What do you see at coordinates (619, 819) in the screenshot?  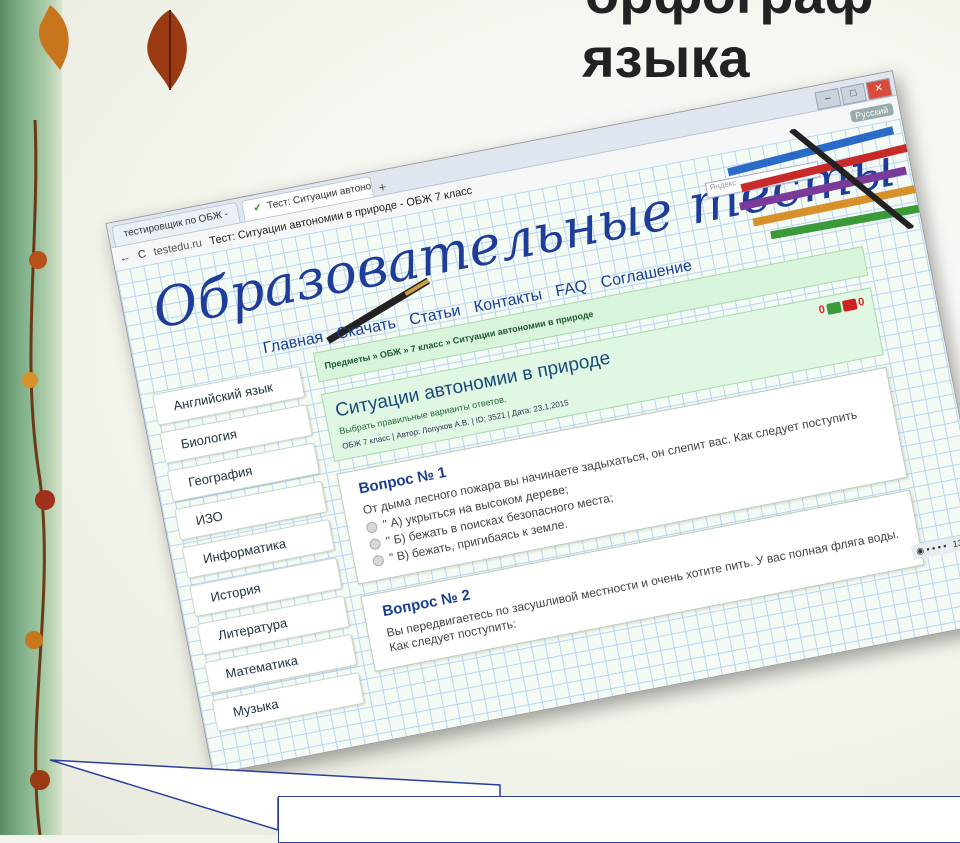 I see `callout-box` at bounding box center [619, 819].